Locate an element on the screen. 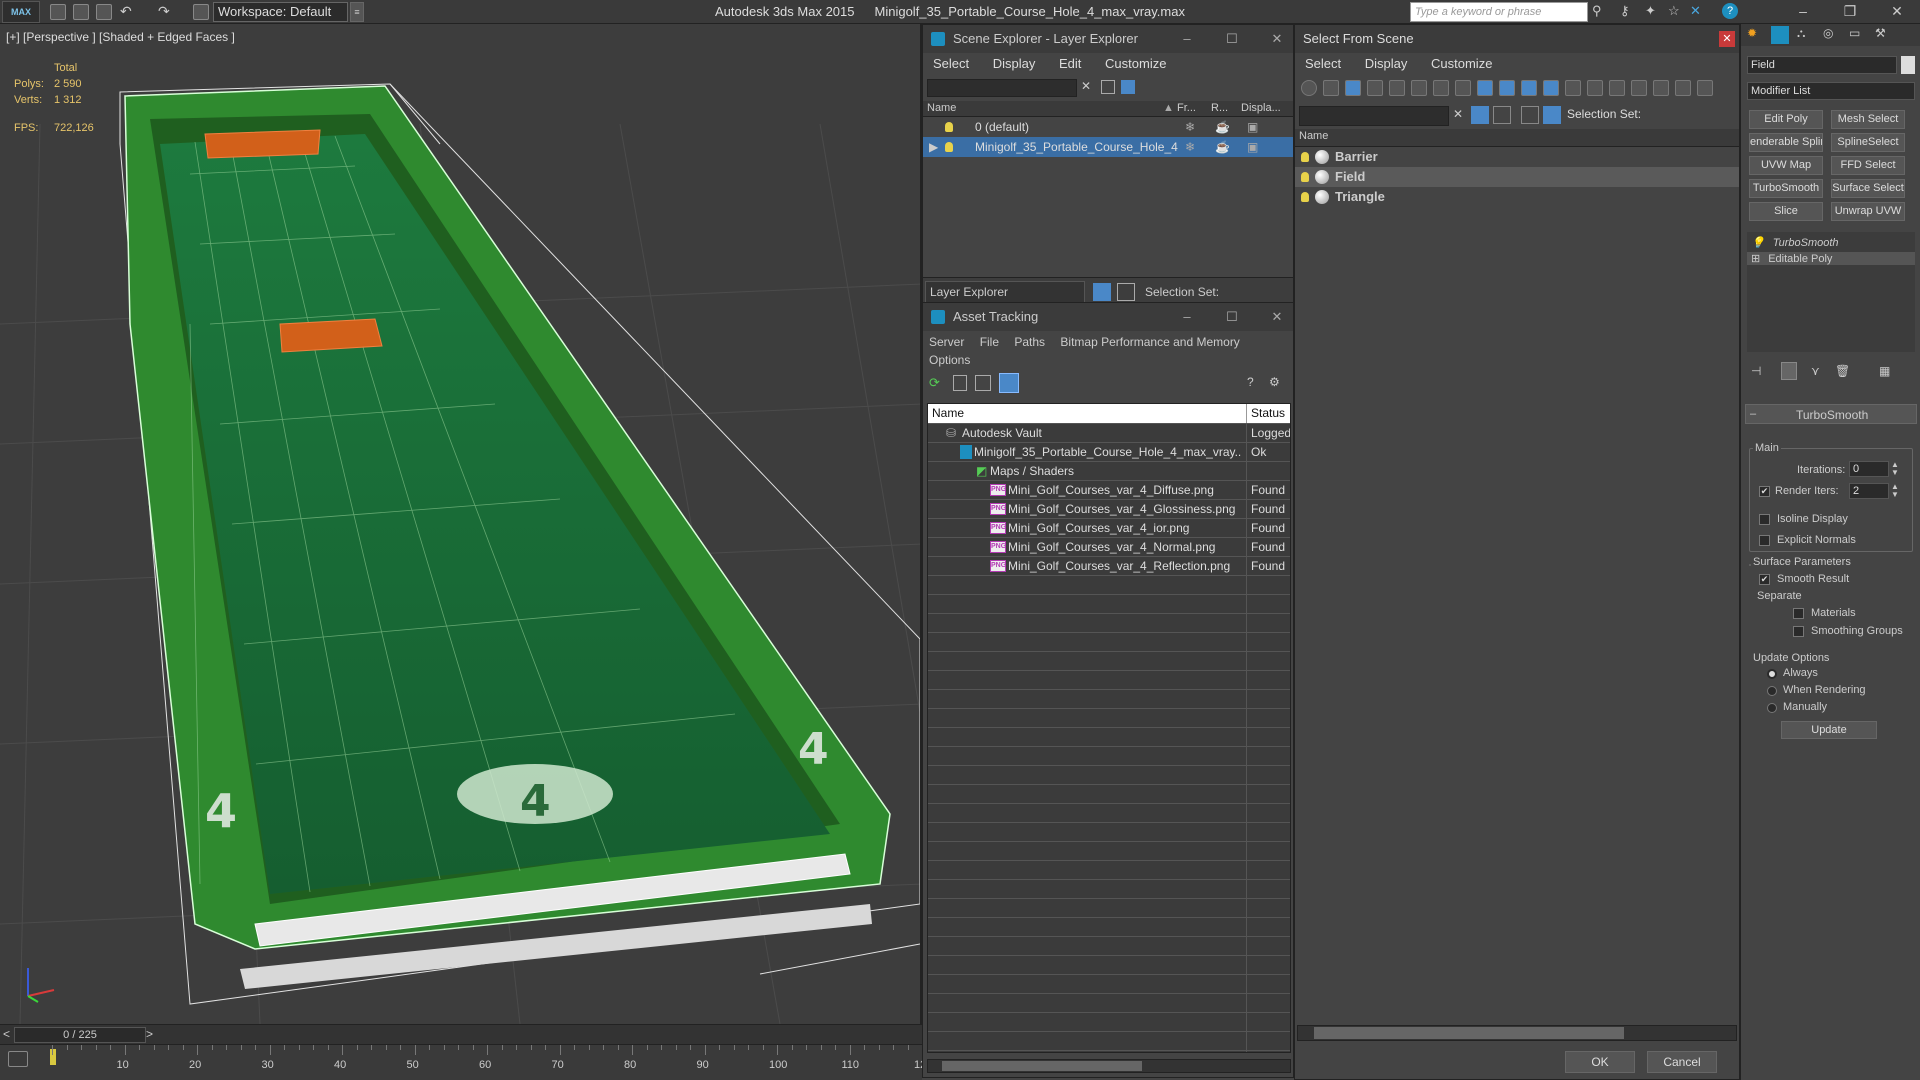 The image size is (1920, 1080). object-row-field: Field is located at coordinates (1517, 177).